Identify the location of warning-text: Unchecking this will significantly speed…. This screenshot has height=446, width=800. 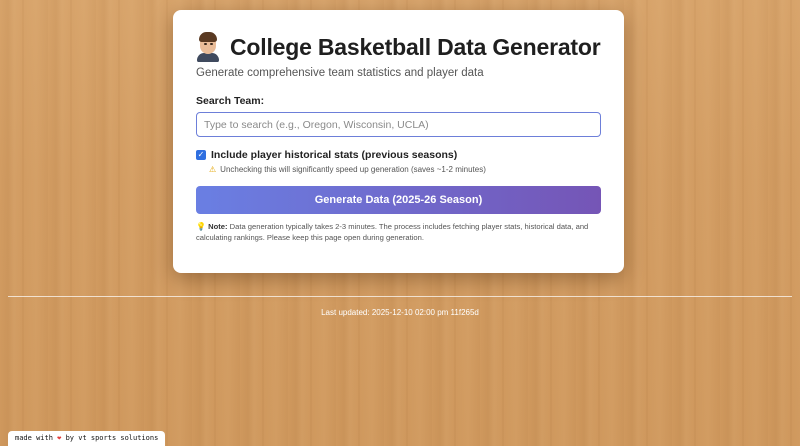
(353, 169).